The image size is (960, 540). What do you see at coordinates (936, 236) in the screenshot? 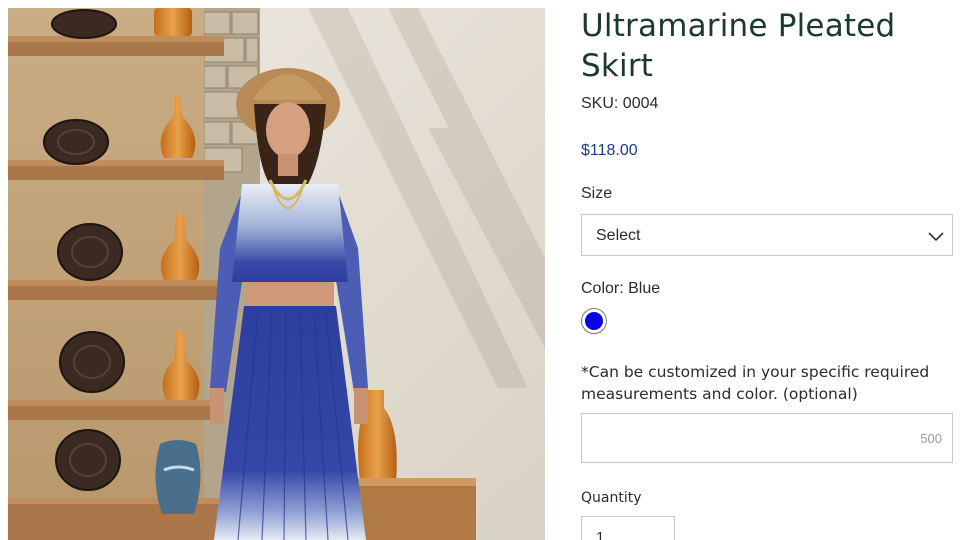
I see `chevron-down-icon` at bounding box center [936, 236].